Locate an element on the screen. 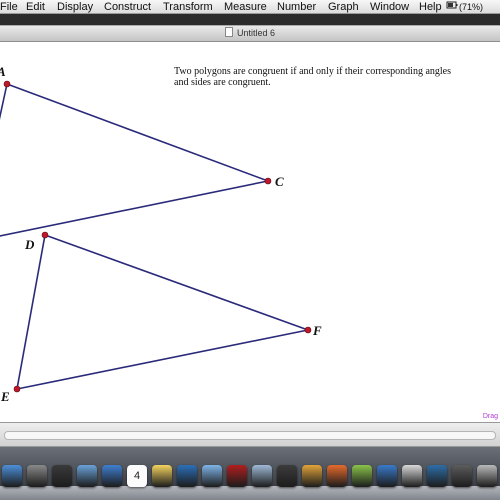 This screenshot has height=500, width=500. segment-ac is located at coordinates (137, 132).